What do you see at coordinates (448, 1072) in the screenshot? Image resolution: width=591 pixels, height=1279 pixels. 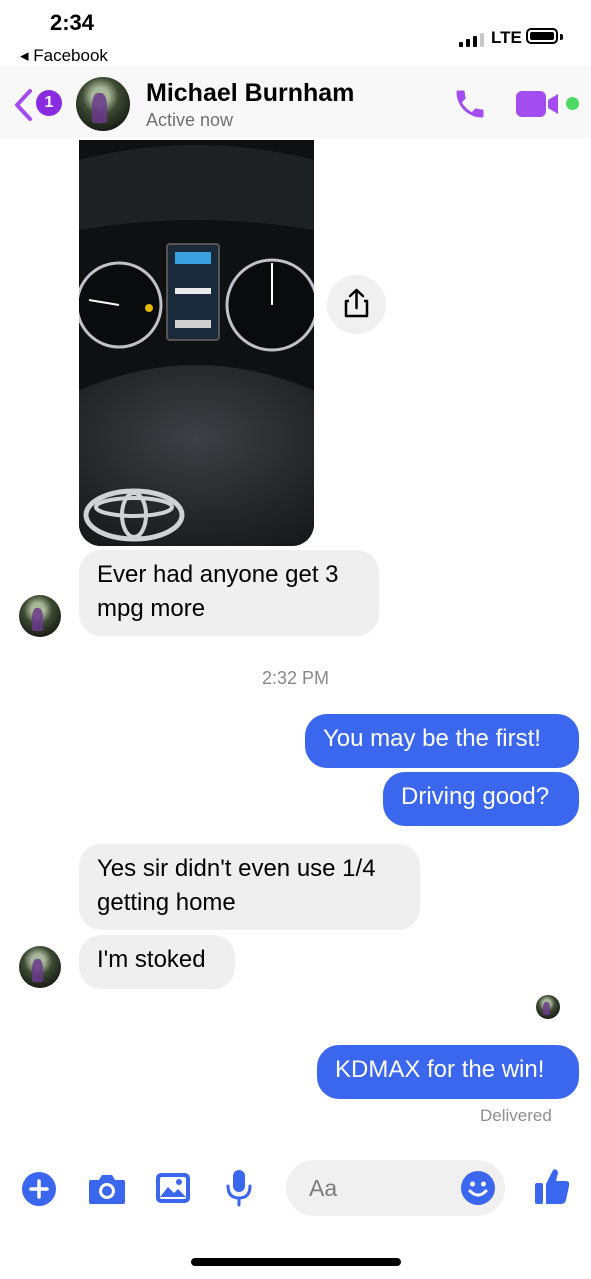 I see `outgoing-message: KDMAX for the win!` at bounding box center [448, 1072].